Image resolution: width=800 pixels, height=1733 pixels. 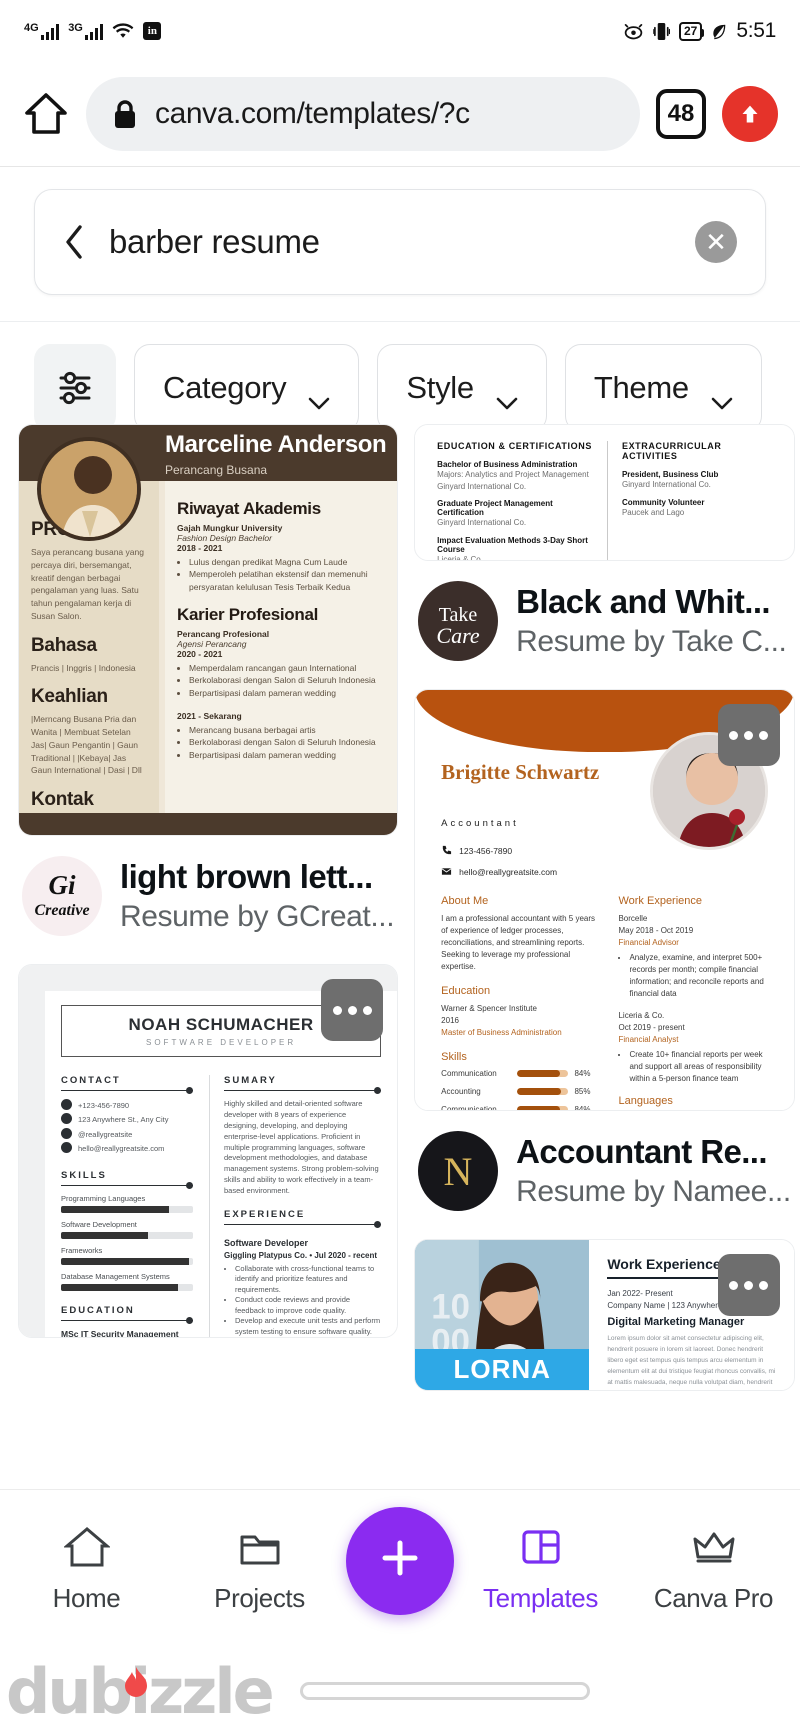 I want to click on filter-chip-style-label: Style, so click(x=440, y=387).